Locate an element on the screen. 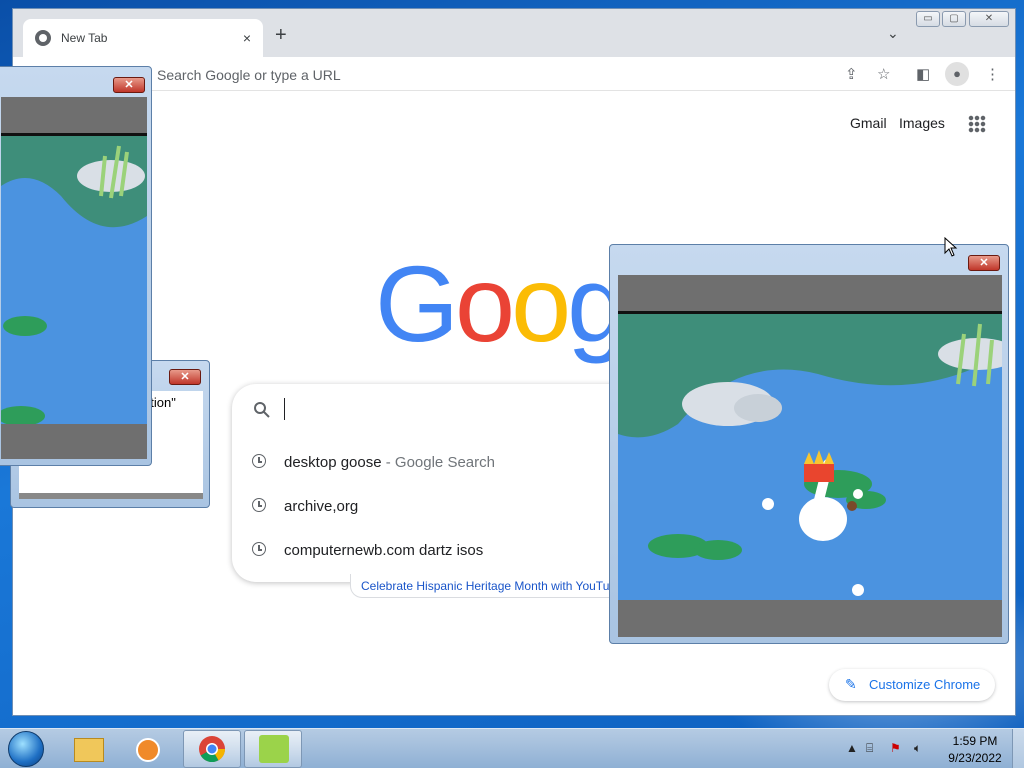  goose-app-icon is located at coordinates (274, 749).